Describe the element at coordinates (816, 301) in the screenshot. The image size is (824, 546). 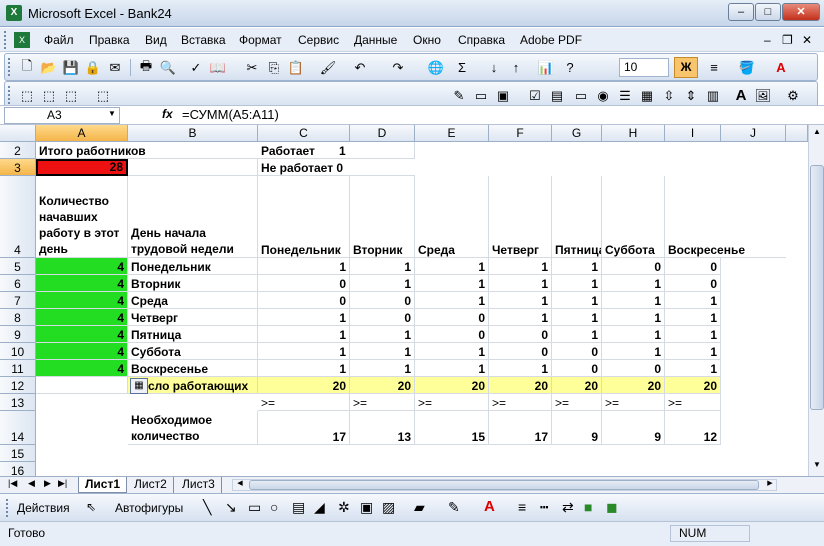
I see `vertical-scrollbar: ▲ ▼` at that location.